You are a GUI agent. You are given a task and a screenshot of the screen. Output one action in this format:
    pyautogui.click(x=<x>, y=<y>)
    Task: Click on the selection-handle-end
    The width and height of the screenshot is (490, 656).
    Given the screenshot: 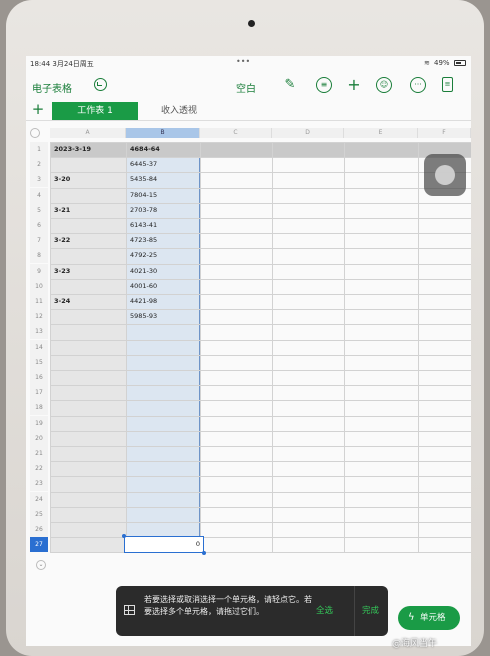 What is the action you would take?
    pyautogui.click(x=204, y=553)
    